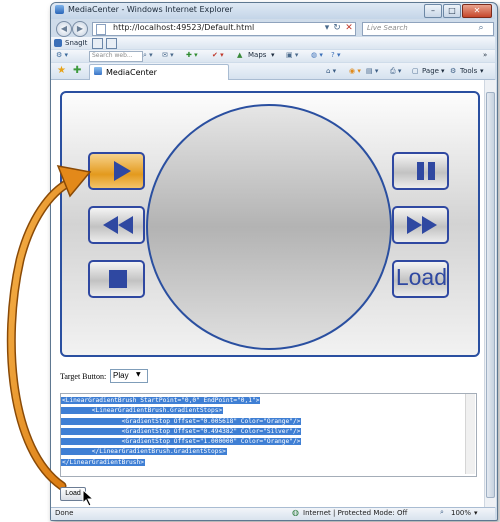  What do you see at coordinates (101, 29) in the screenshot?
I see `page-icon` at bounding box center [101, 29].